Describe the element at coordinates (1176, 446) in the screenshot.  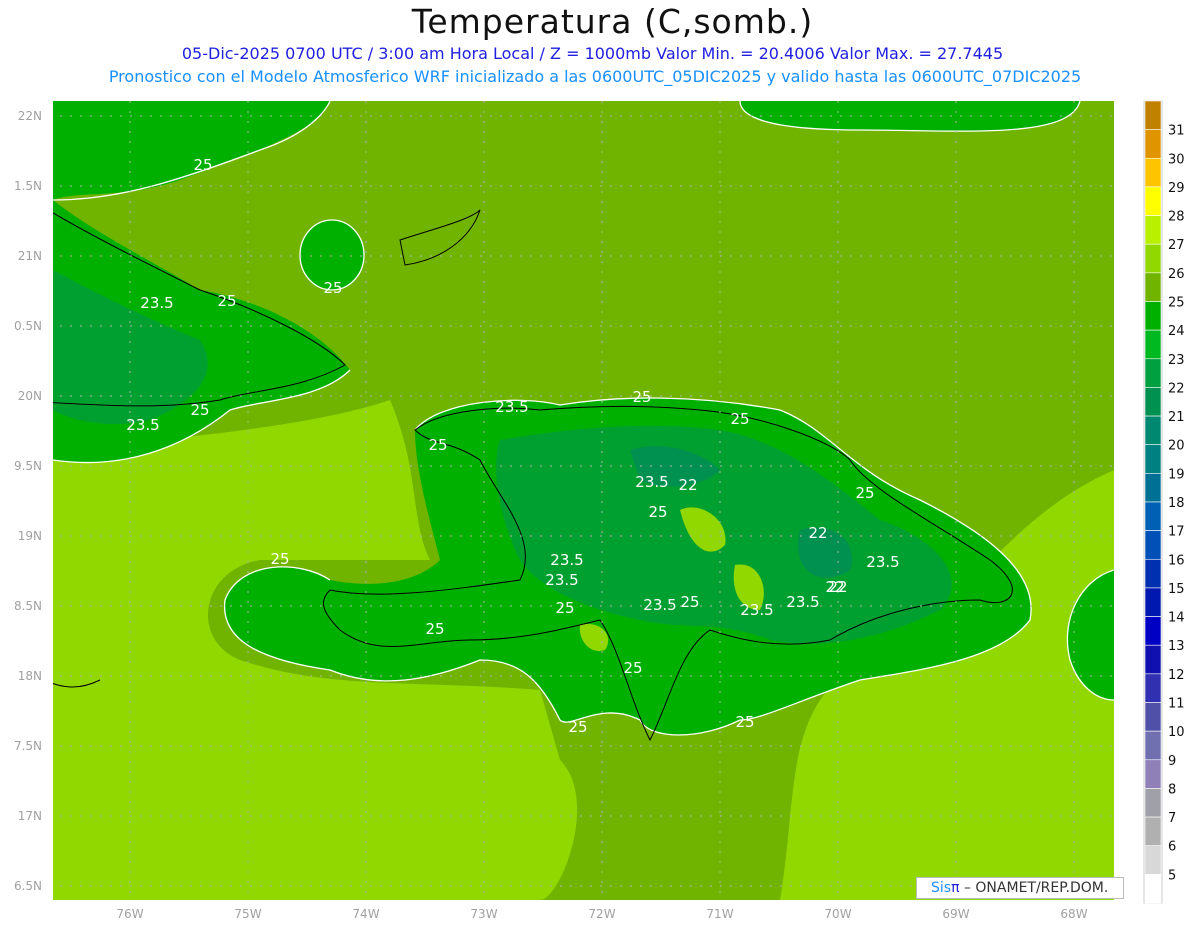
I see `colorbar-label: 20` at that location.